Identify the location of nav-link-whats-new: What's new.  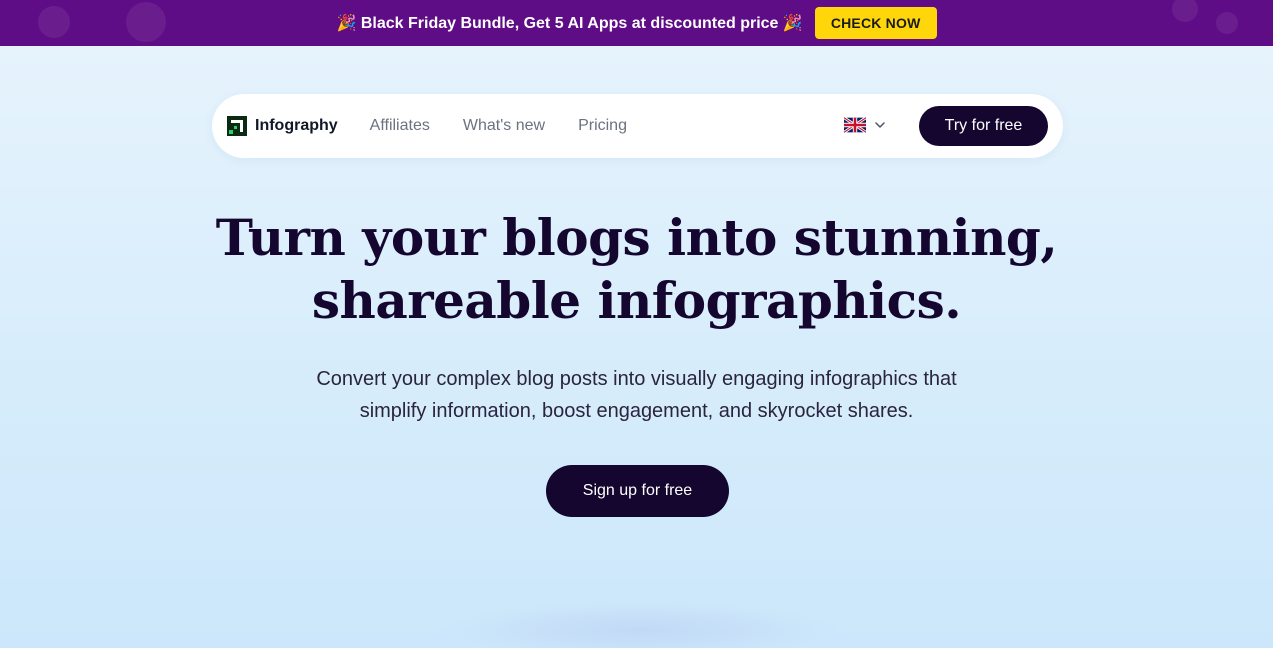
(504, 126).